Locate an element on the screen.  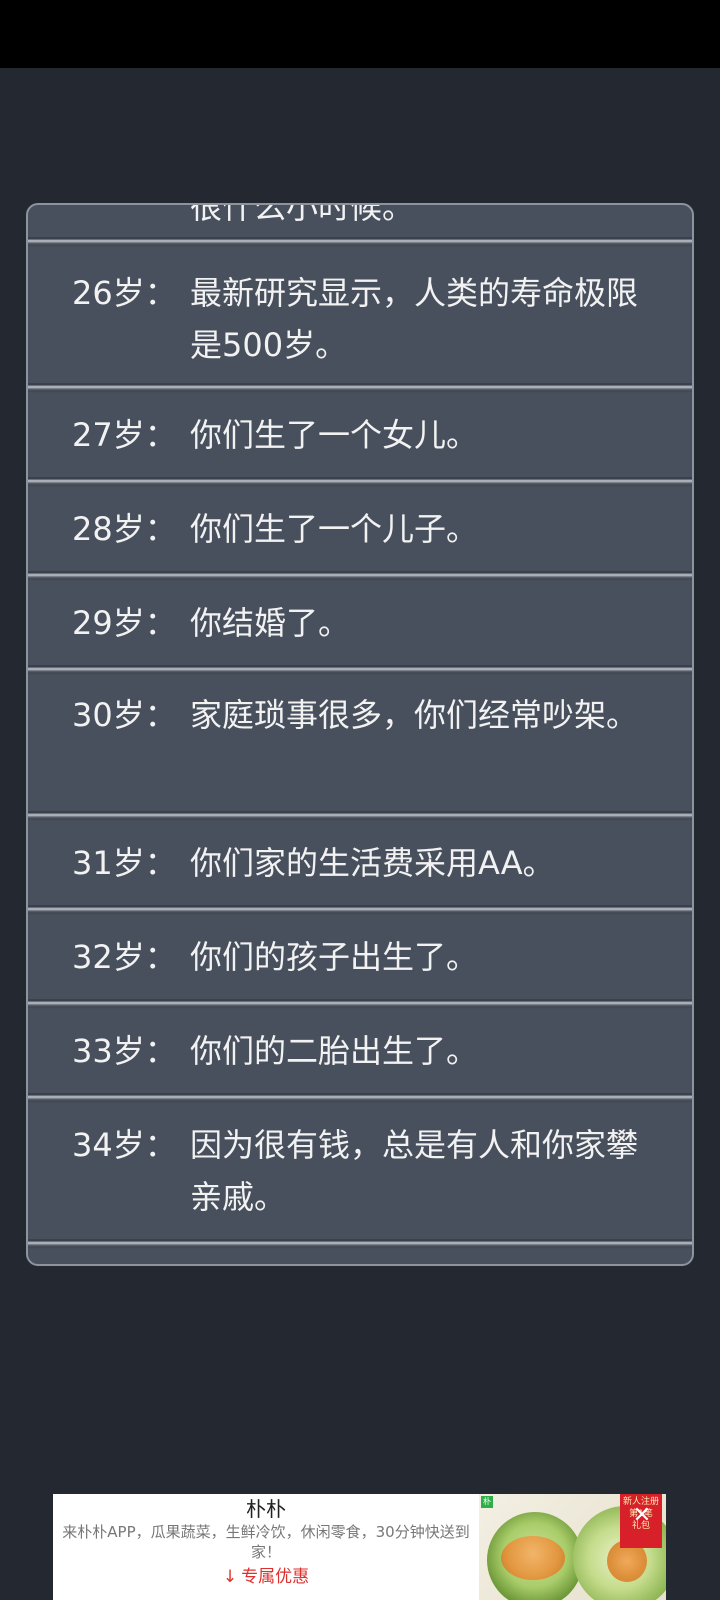
entry-age: 28岁： is located at coordinates (124, 529).